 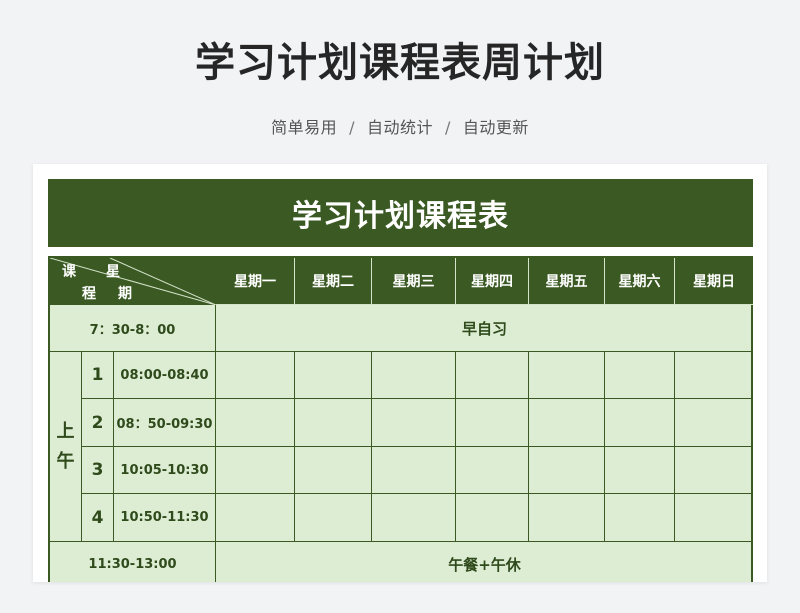 I want to click on day-header: 星期四, so click(x=492, y=281).